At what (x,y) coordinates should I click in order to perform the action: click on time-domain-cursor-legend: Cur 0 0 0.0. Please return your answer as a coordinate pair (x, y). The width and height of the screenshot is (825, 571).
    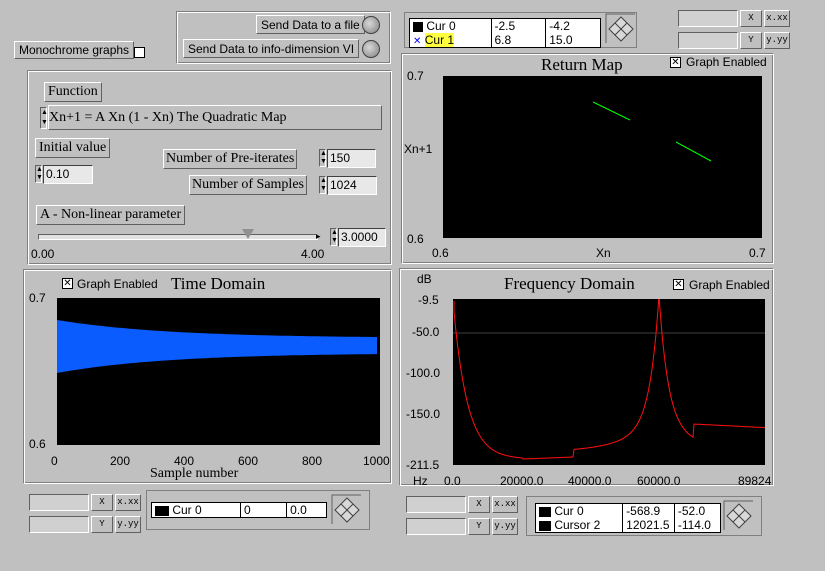
    Looking at the image, I should click on (239, 510).